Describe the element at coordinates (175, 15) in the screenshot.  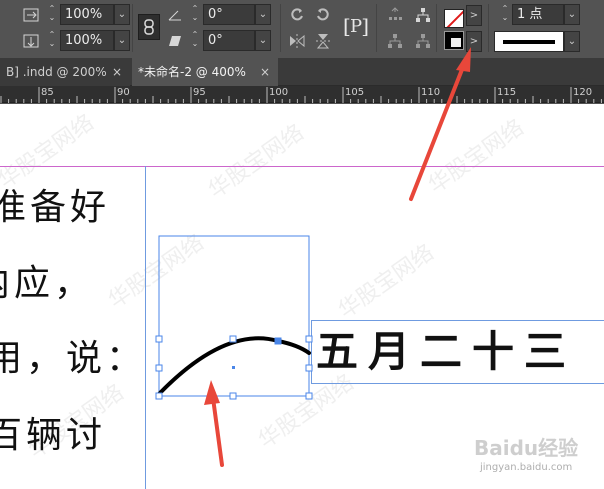
I see `rotate-icon` at that location.